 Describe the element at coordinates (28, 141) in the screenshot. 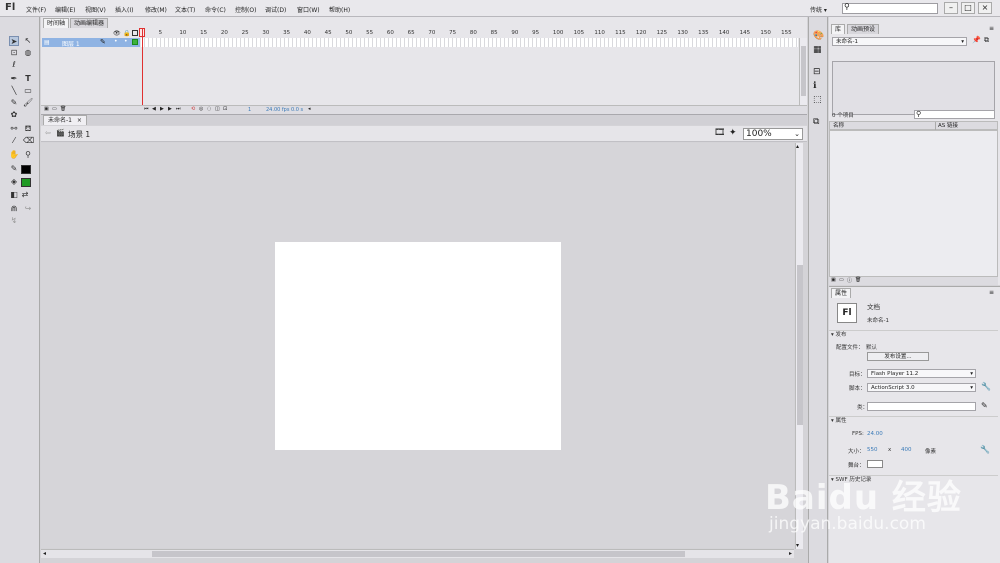

I see `eraser-icon: ⌫` at that location.